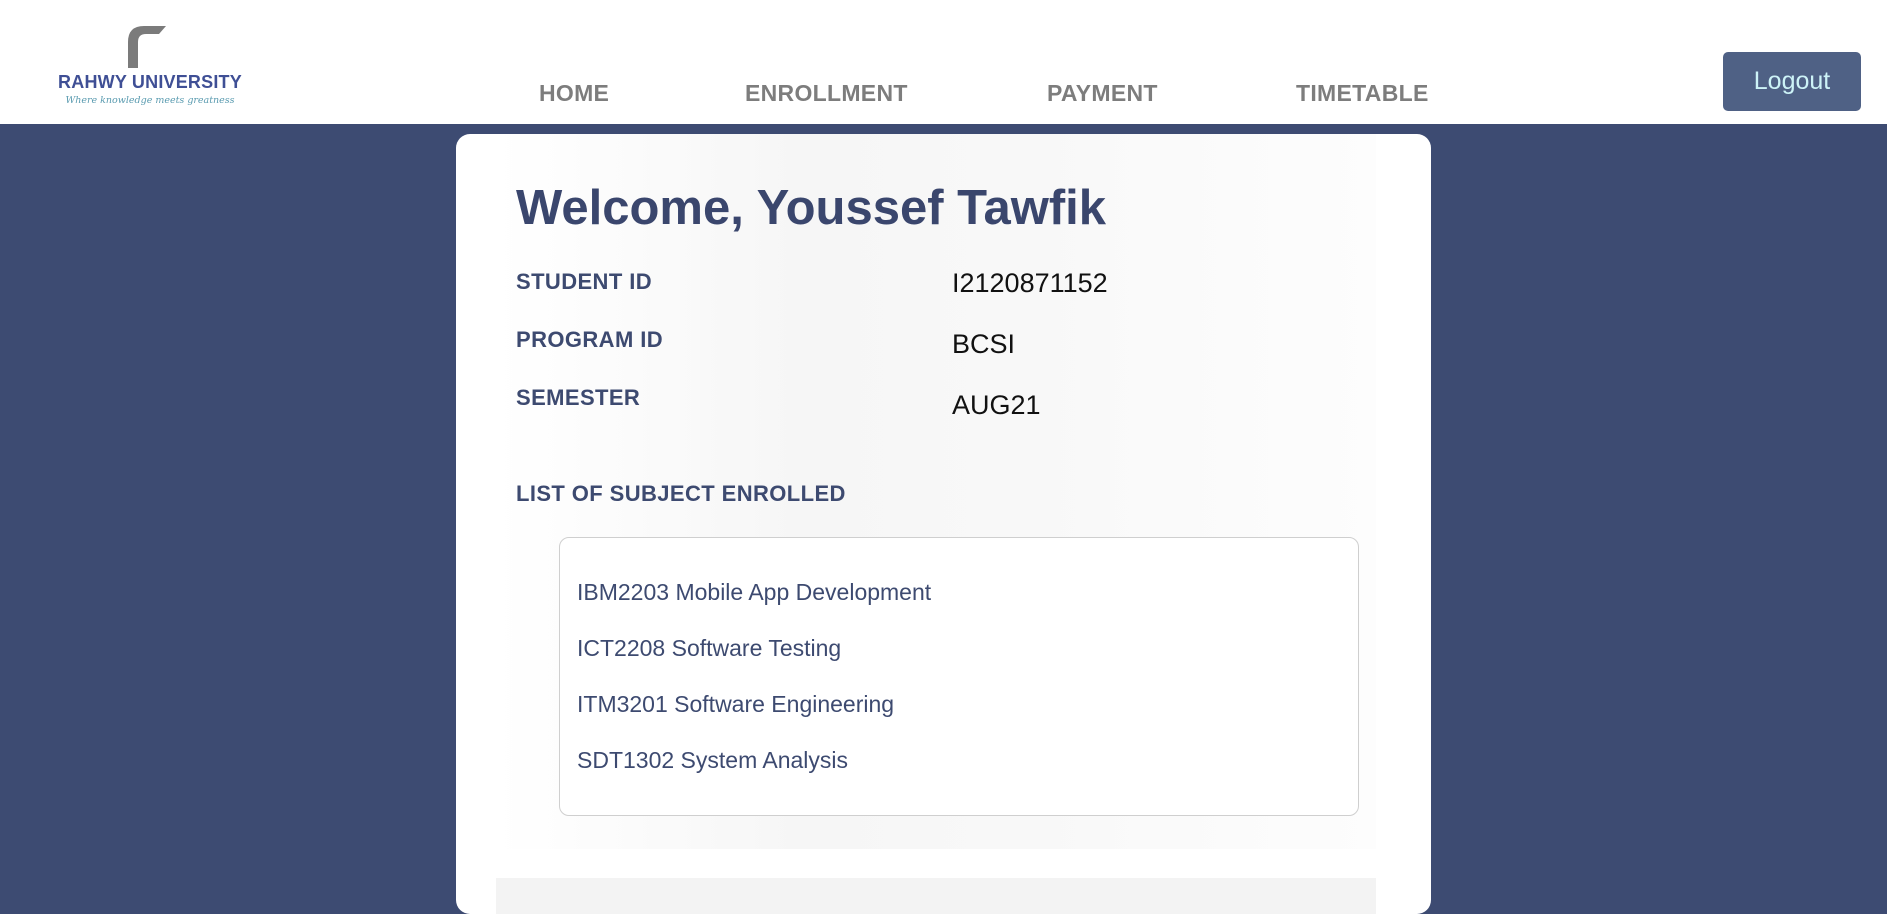 This screenshot has width=1887, height=914. Describe the element at coordinates (150, 82) in the screenshot. I see `logo-name: RAHWY UNIVERSITY` at that location.